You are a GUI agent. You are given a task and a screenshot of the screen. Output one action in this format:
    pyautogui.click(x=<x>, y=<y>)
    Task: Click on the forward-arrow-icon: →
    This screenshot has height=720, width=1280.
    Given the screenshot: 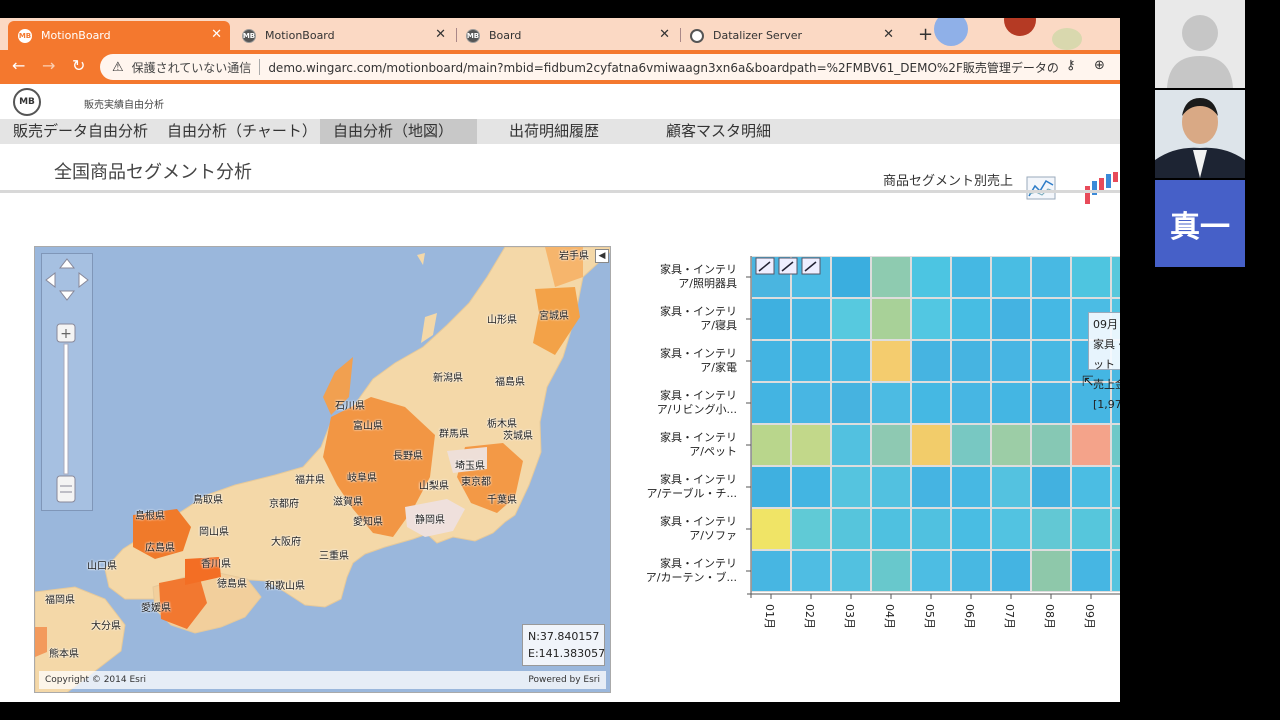 What is the action you would take?
    pyautogui.click(x=48, y=65)
    